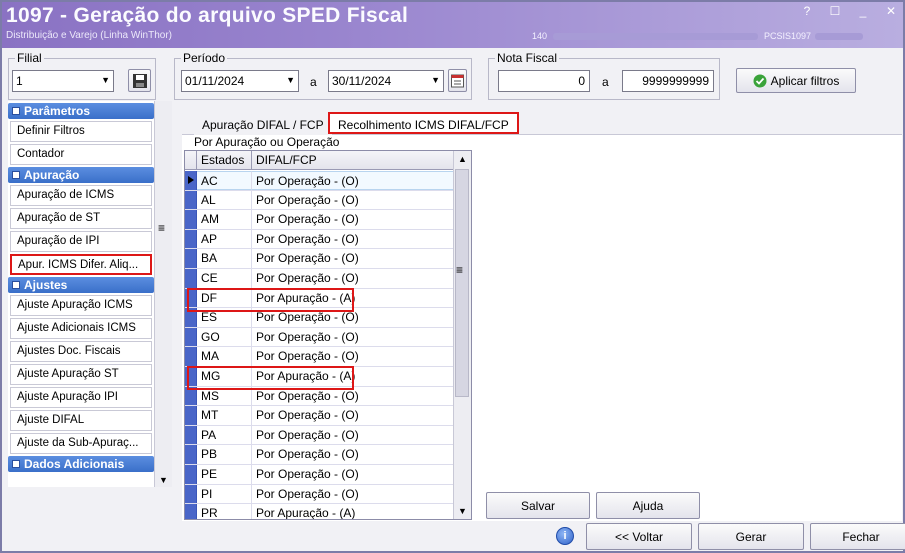 The image size is (905, 553). I want to click on help-button: Ajuda, so click(648, 505).